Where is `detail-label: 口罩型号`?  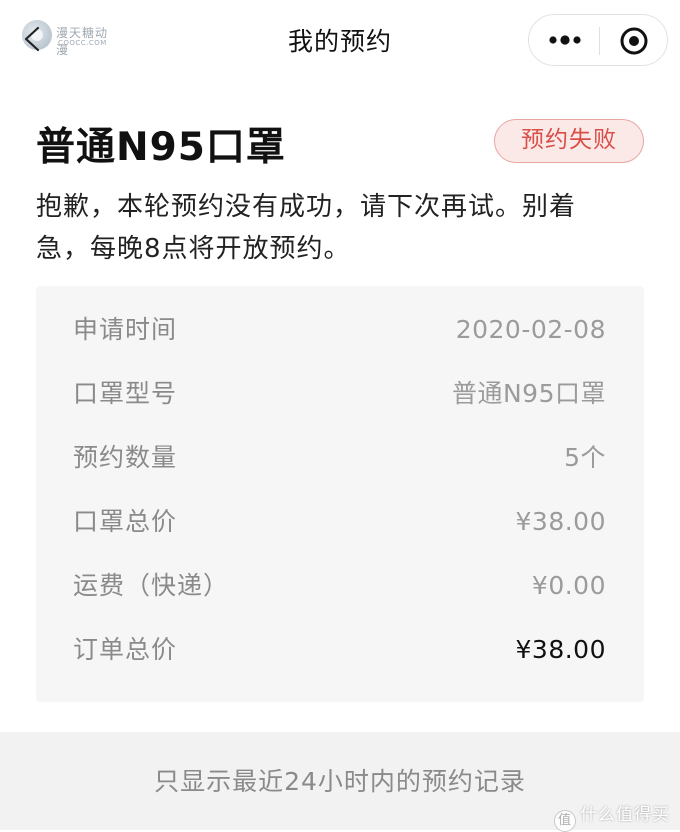
detail-label: 口罩型号 is located at coordinates (125, 393).